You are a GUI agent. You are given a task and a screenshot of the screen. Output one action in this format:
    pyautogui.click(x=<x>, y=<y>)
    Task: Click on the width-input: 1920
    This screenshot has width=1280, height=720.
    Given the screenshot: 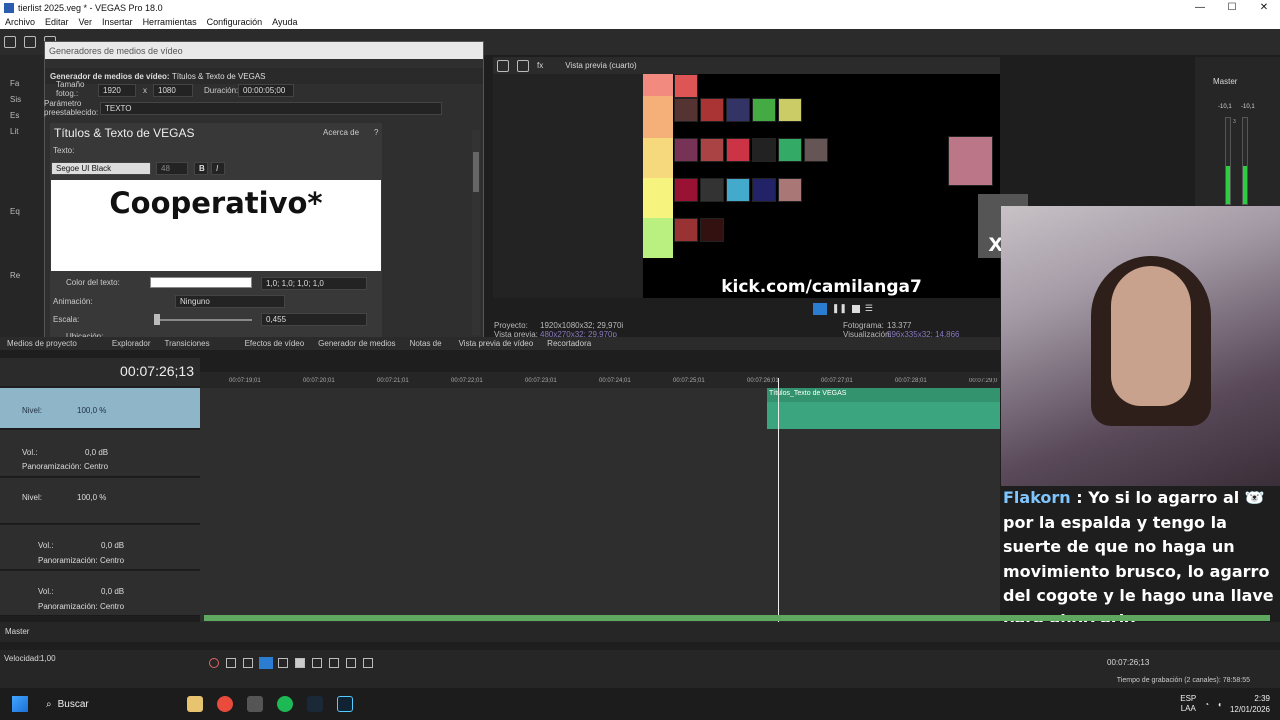 What is the action you would take?
    pyautogui.click(x=117, y=90)
    